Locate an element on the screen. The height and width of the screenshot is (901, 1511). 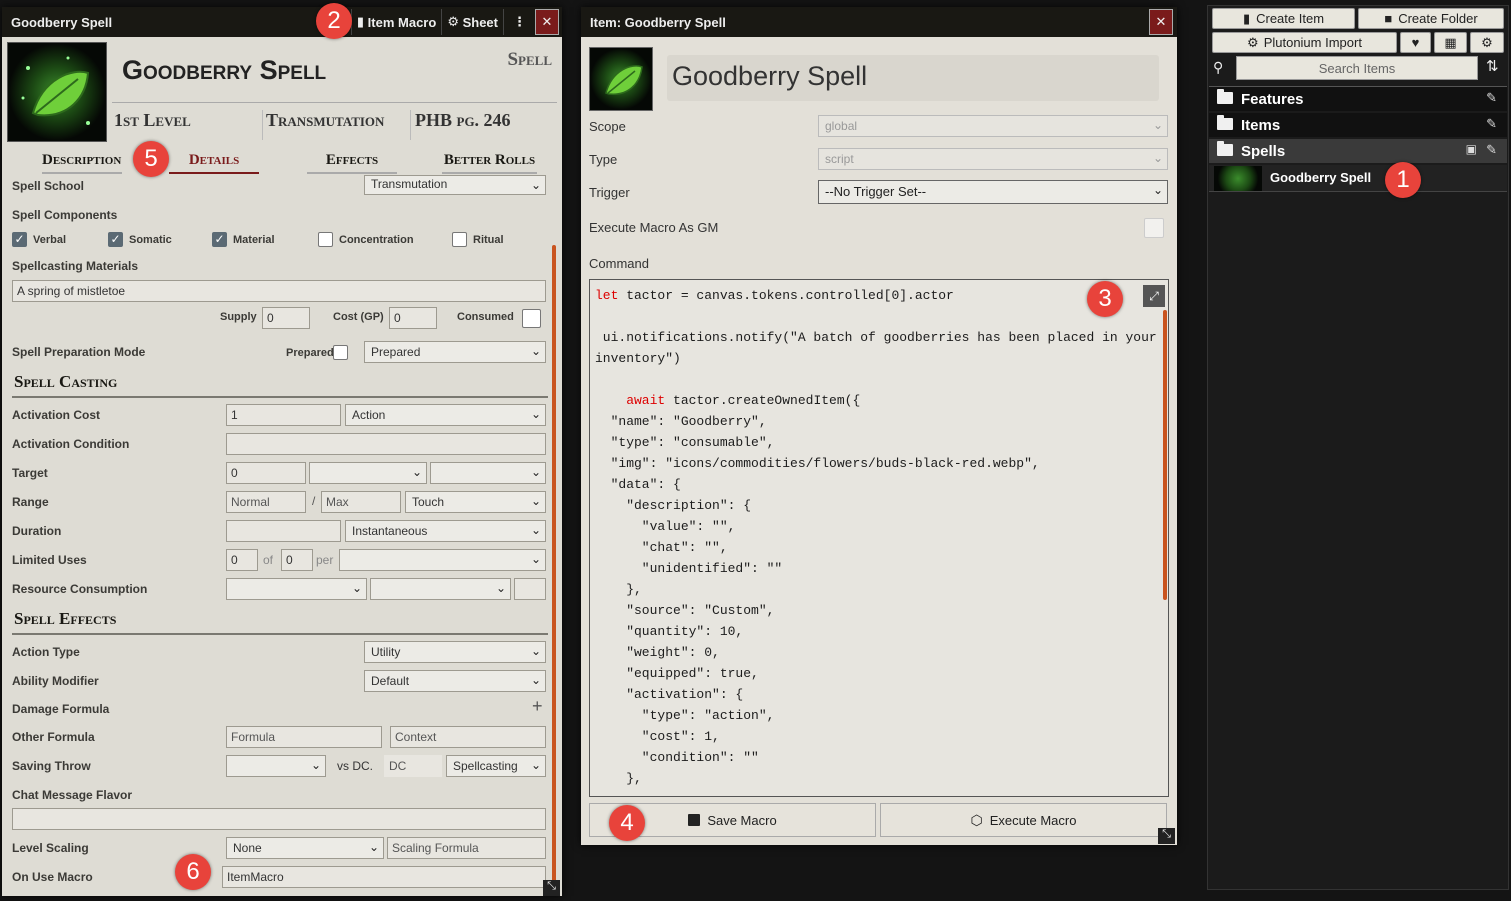
saving-ability-select: ⌄ is located at coordinates (276, 766).